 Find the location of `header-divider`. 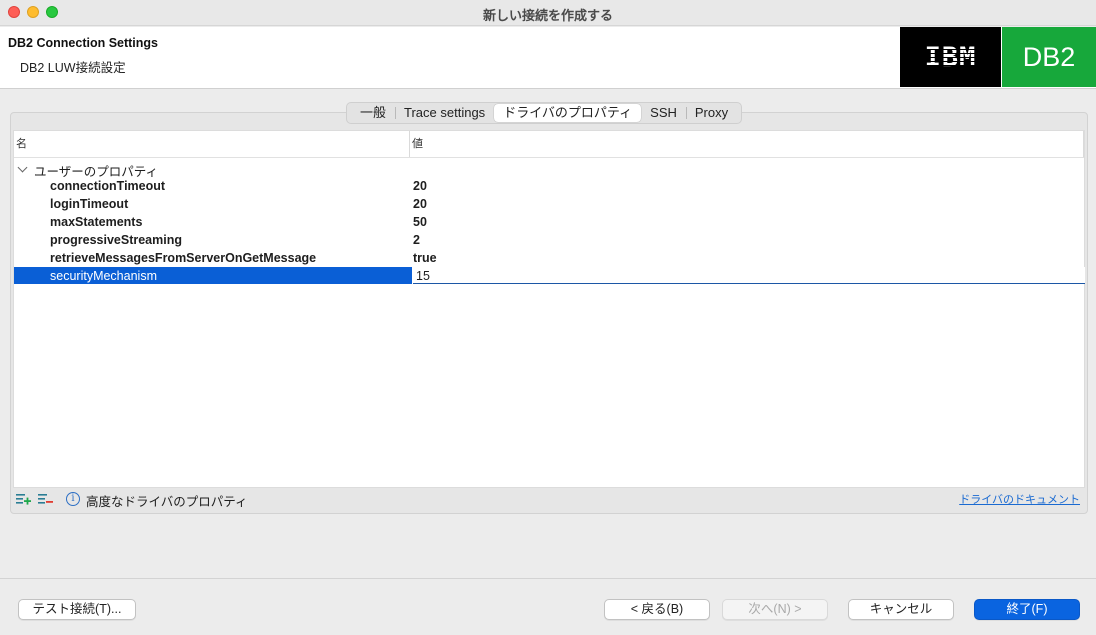

header-divider is located at coordinates (549, 157).